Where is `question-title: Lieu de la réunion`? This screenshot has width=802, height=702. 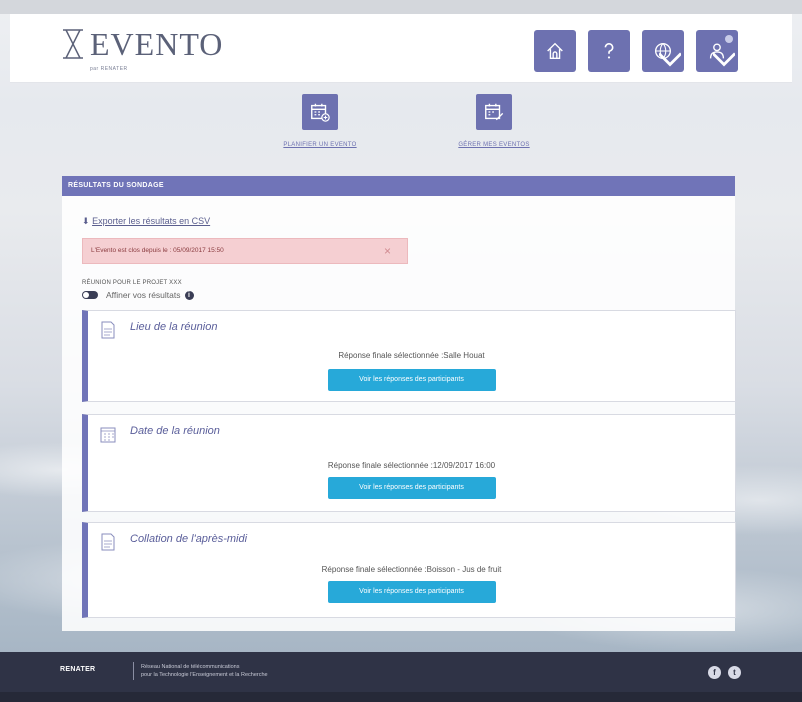
question-title: Lieu de la réunion is located at coordinates (174, 327).